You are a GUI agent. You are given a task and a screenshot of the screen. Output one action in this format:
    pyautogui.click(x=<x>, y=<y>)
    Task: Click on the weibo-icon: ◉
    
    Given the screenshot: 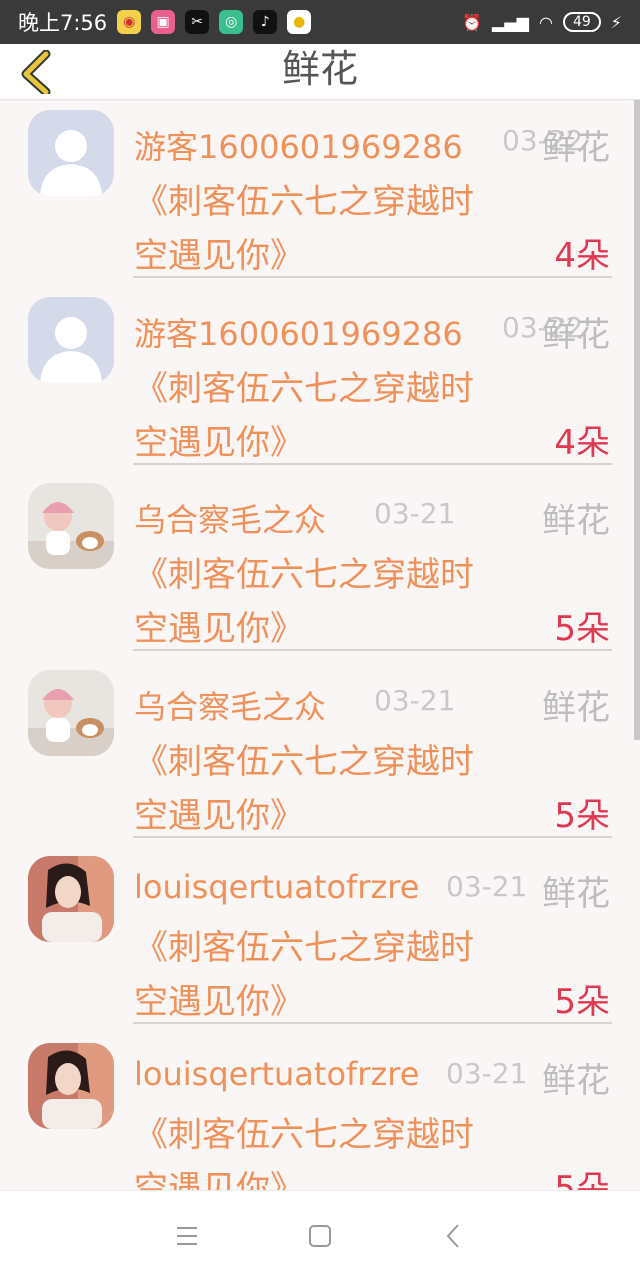 What is the action you would take?
    pyautogui.click(x=129, y=22)
    